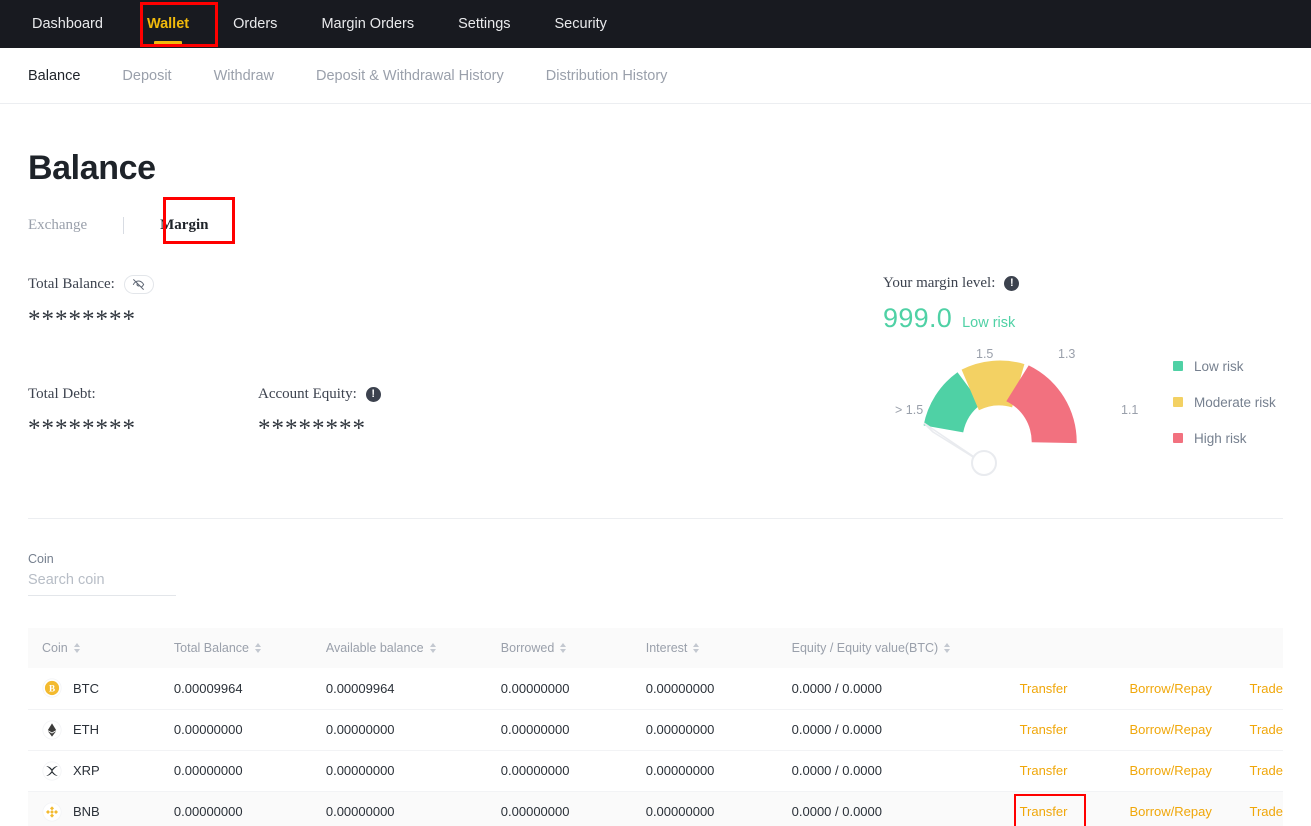 This screenshot has width=1311, height=826. I want to click on nav-label: Settings, so click(484, 24).